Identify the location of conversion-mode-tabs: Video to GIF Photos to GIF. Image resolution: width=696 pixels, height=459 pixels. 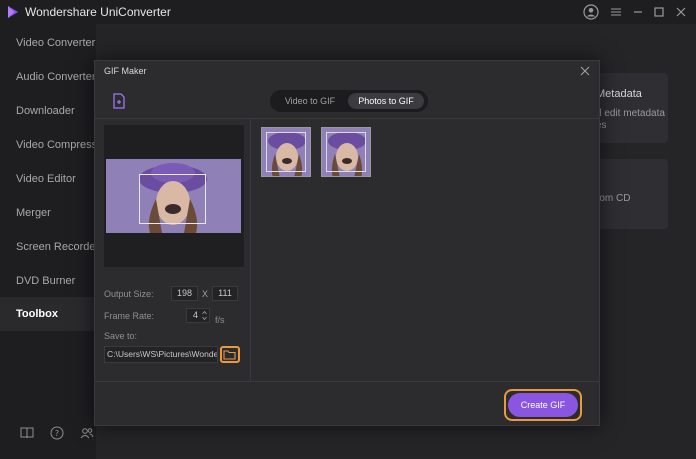
(349, 101).